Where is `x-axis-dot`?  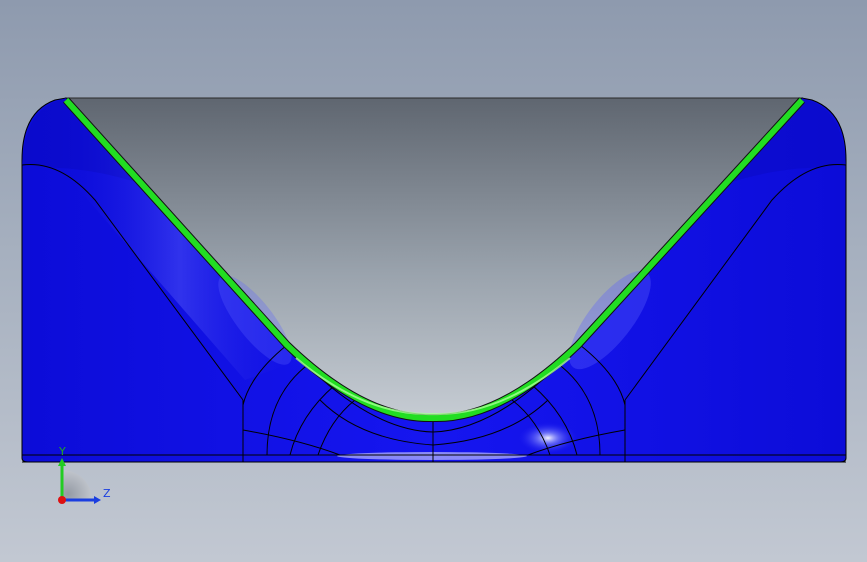
x-axis-dot is located at coordinates (62, 500).